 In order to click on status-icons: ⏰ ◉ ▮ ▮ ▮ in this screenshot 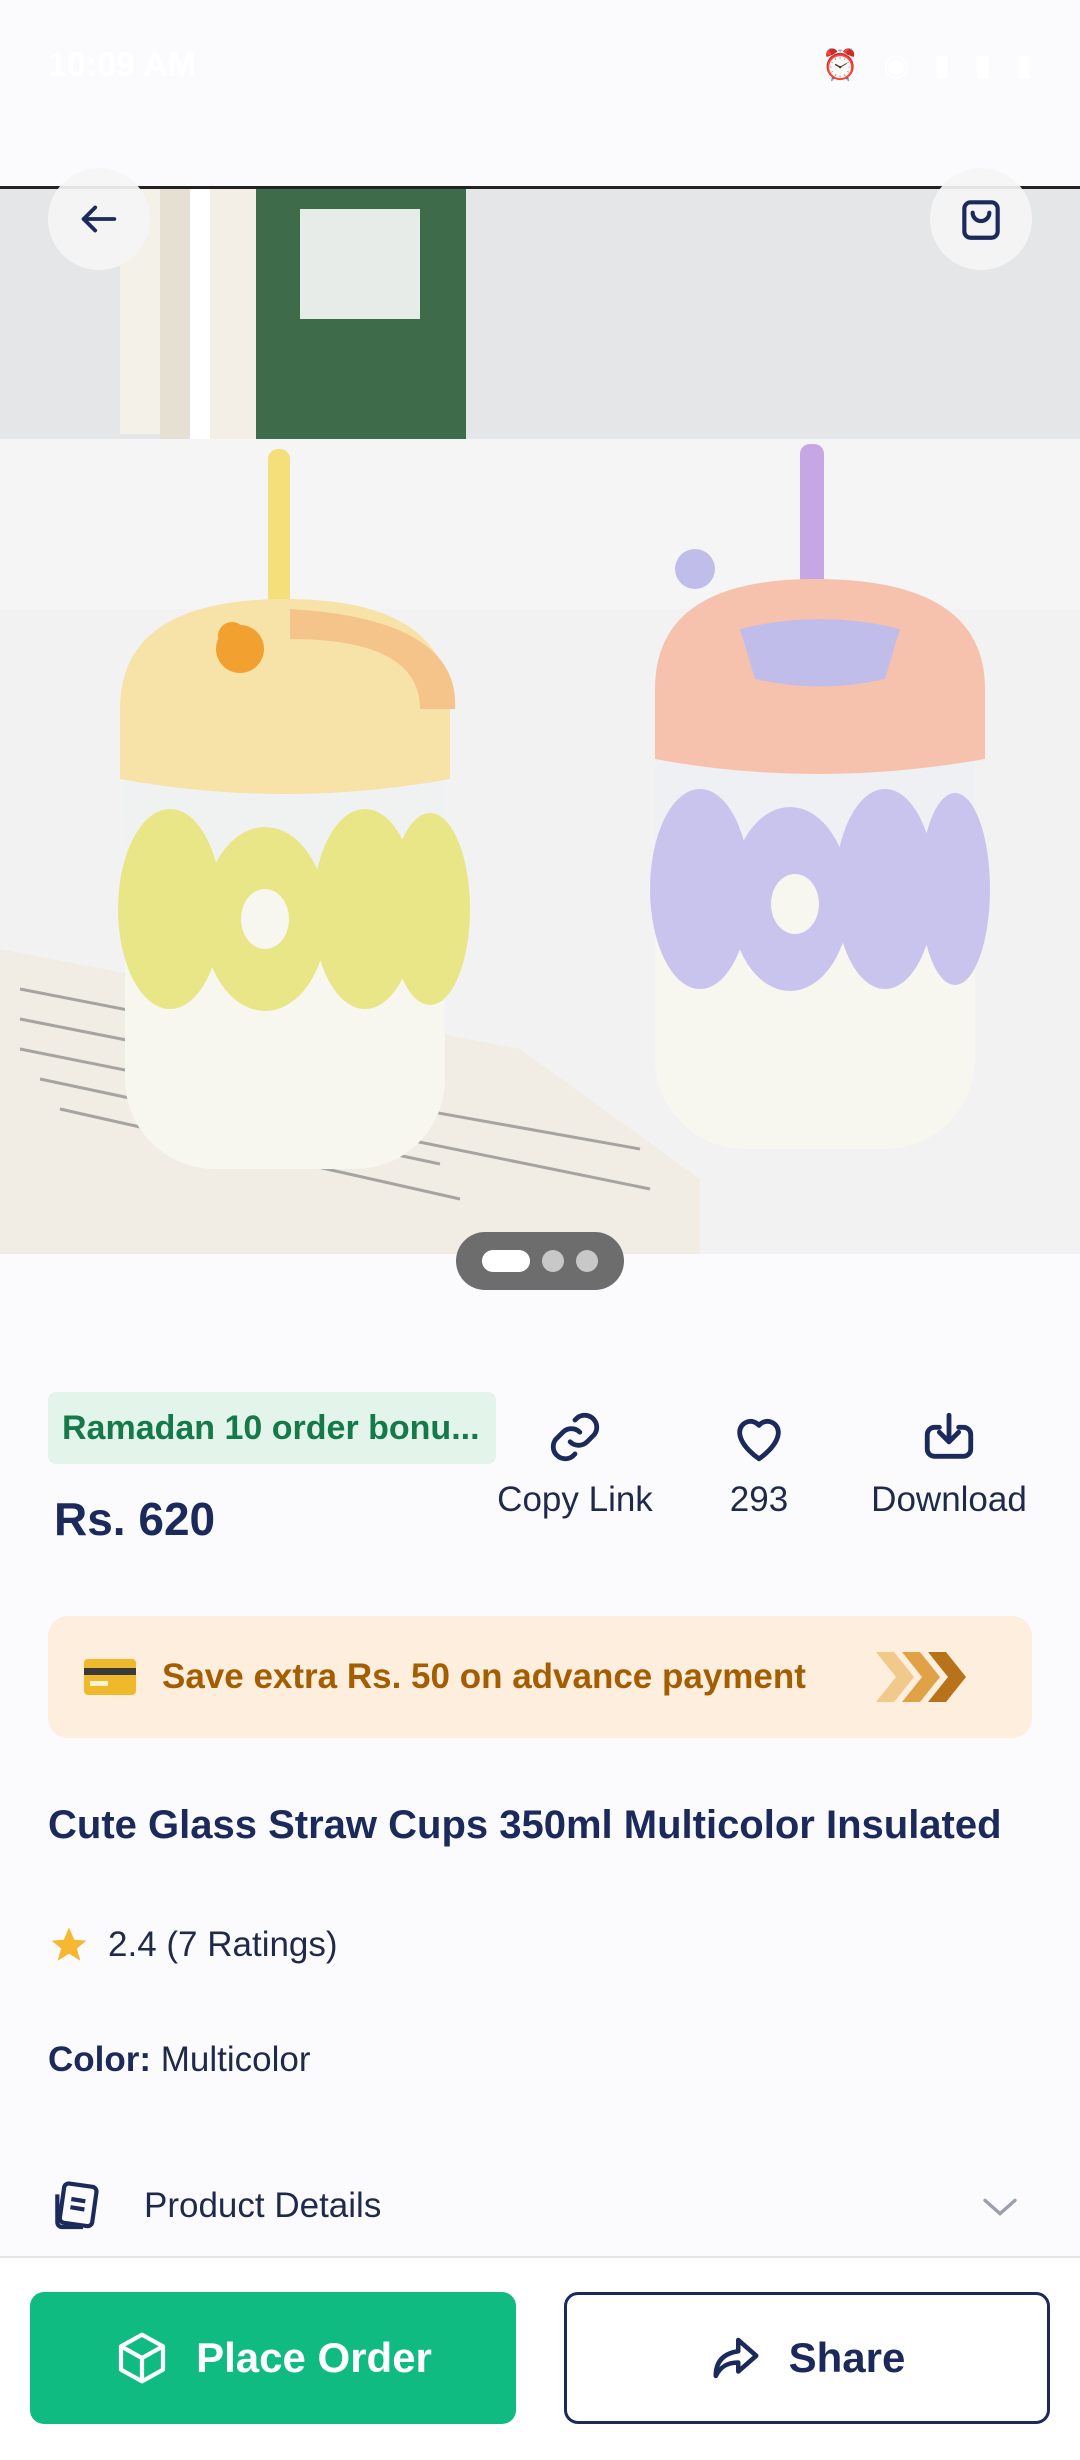, I will do `click(930, 65)`.